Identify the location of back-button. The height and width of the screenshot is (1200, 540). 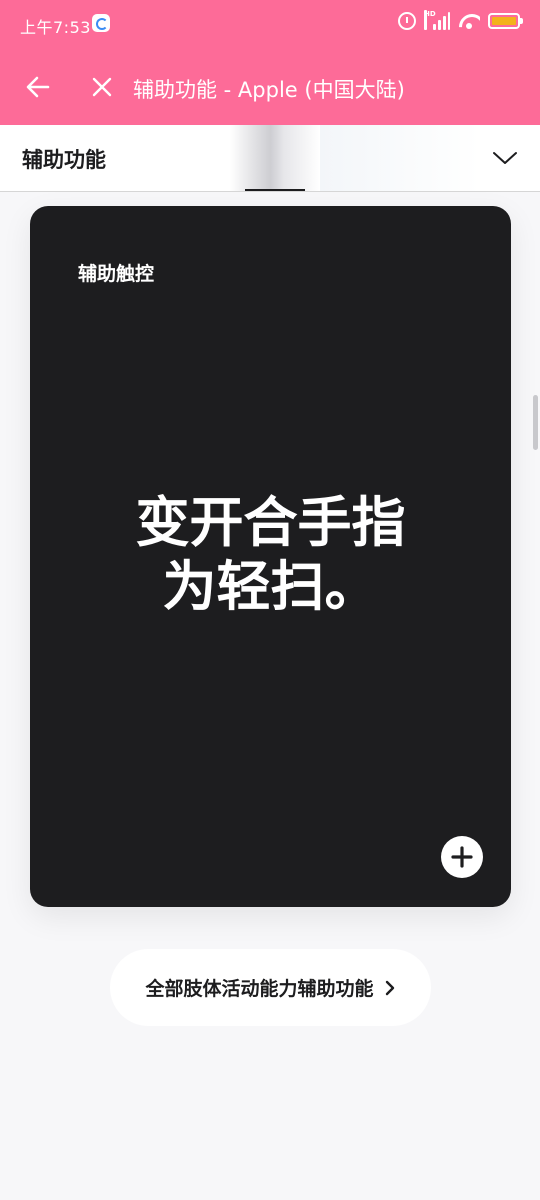
(38, 87).